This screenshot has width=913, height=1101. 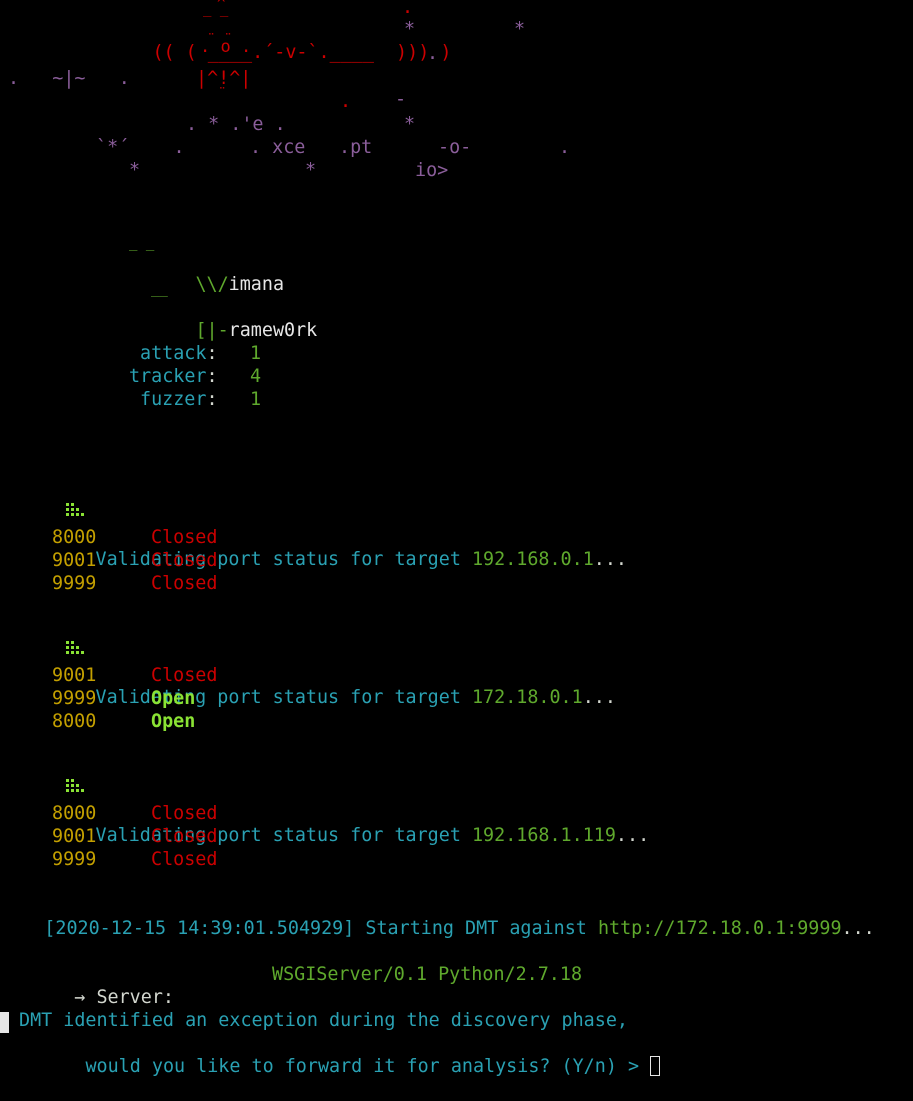 I want to click on logo-framework-over: __, so click(x=159, y=289).